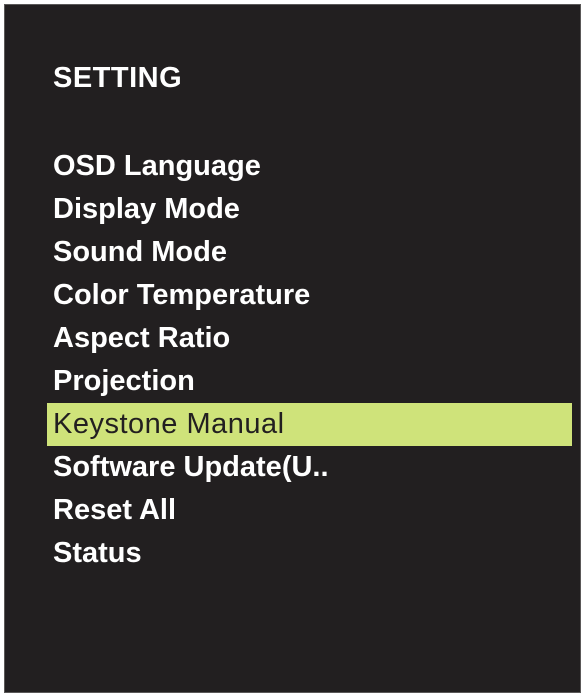  I want to click on menu-item-aspect-ratio: Aspect Ratio, so click(309, 338).